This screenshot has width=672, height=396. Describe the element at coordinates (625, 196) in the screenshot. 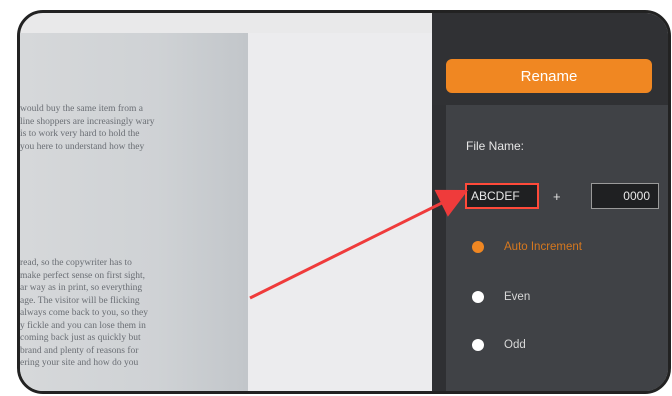

I see `number-input: 0000` at that location.